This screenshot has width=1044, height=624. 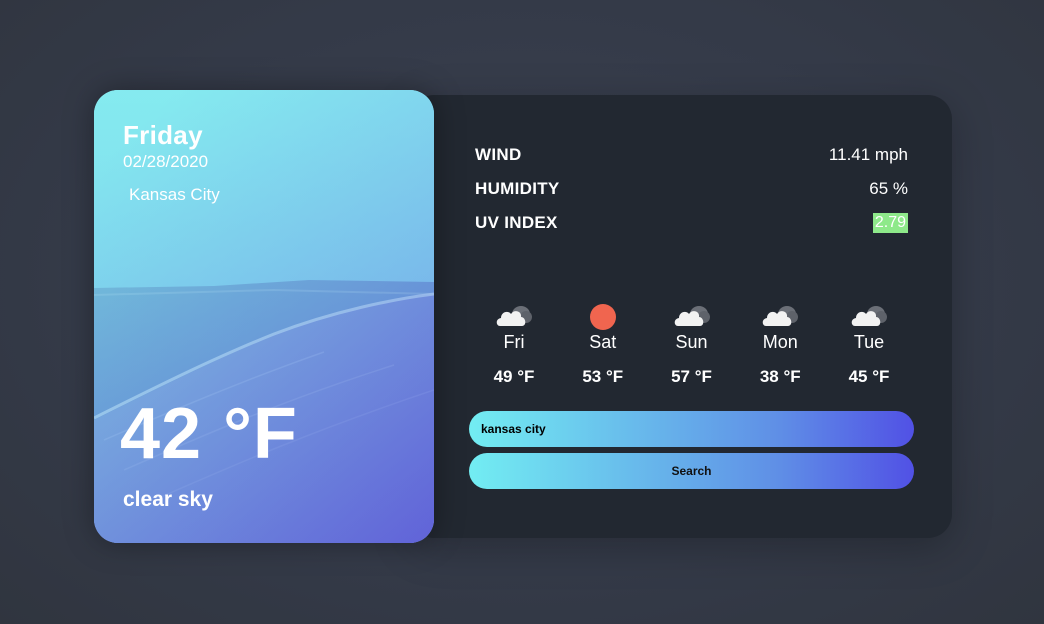 I want to click on forecast-day: Tue 45 °F, so click(x=869, y=343).